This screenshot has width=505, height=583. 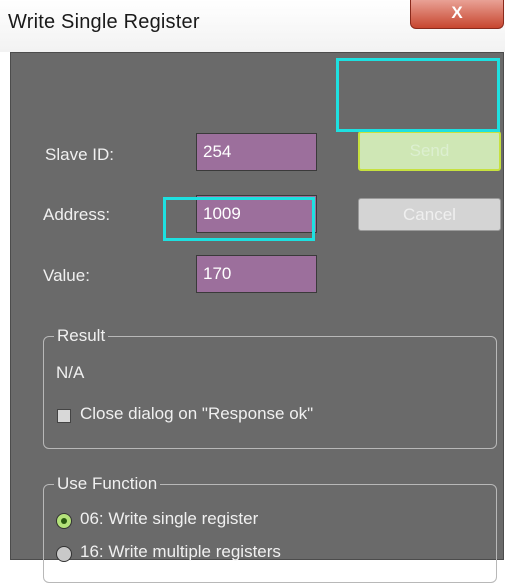 What do you see at coordinates (256, 274) in the screenshot?
I see `value-input` at bounding box center [256, 274].